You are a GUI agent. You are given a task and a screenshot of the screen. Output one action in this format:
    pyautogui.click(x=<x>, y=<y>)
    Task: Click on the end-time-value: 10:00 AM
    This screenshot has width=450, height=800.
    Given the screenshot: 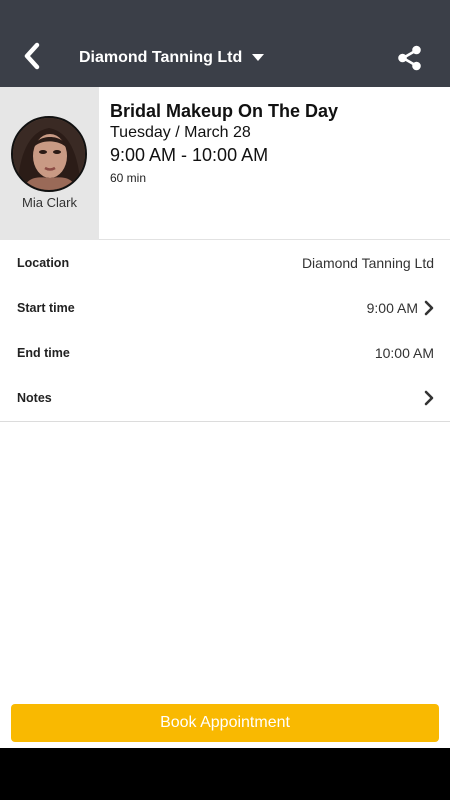 What is the action you would take?
    pyautogui.click(x=404, y=352)
    